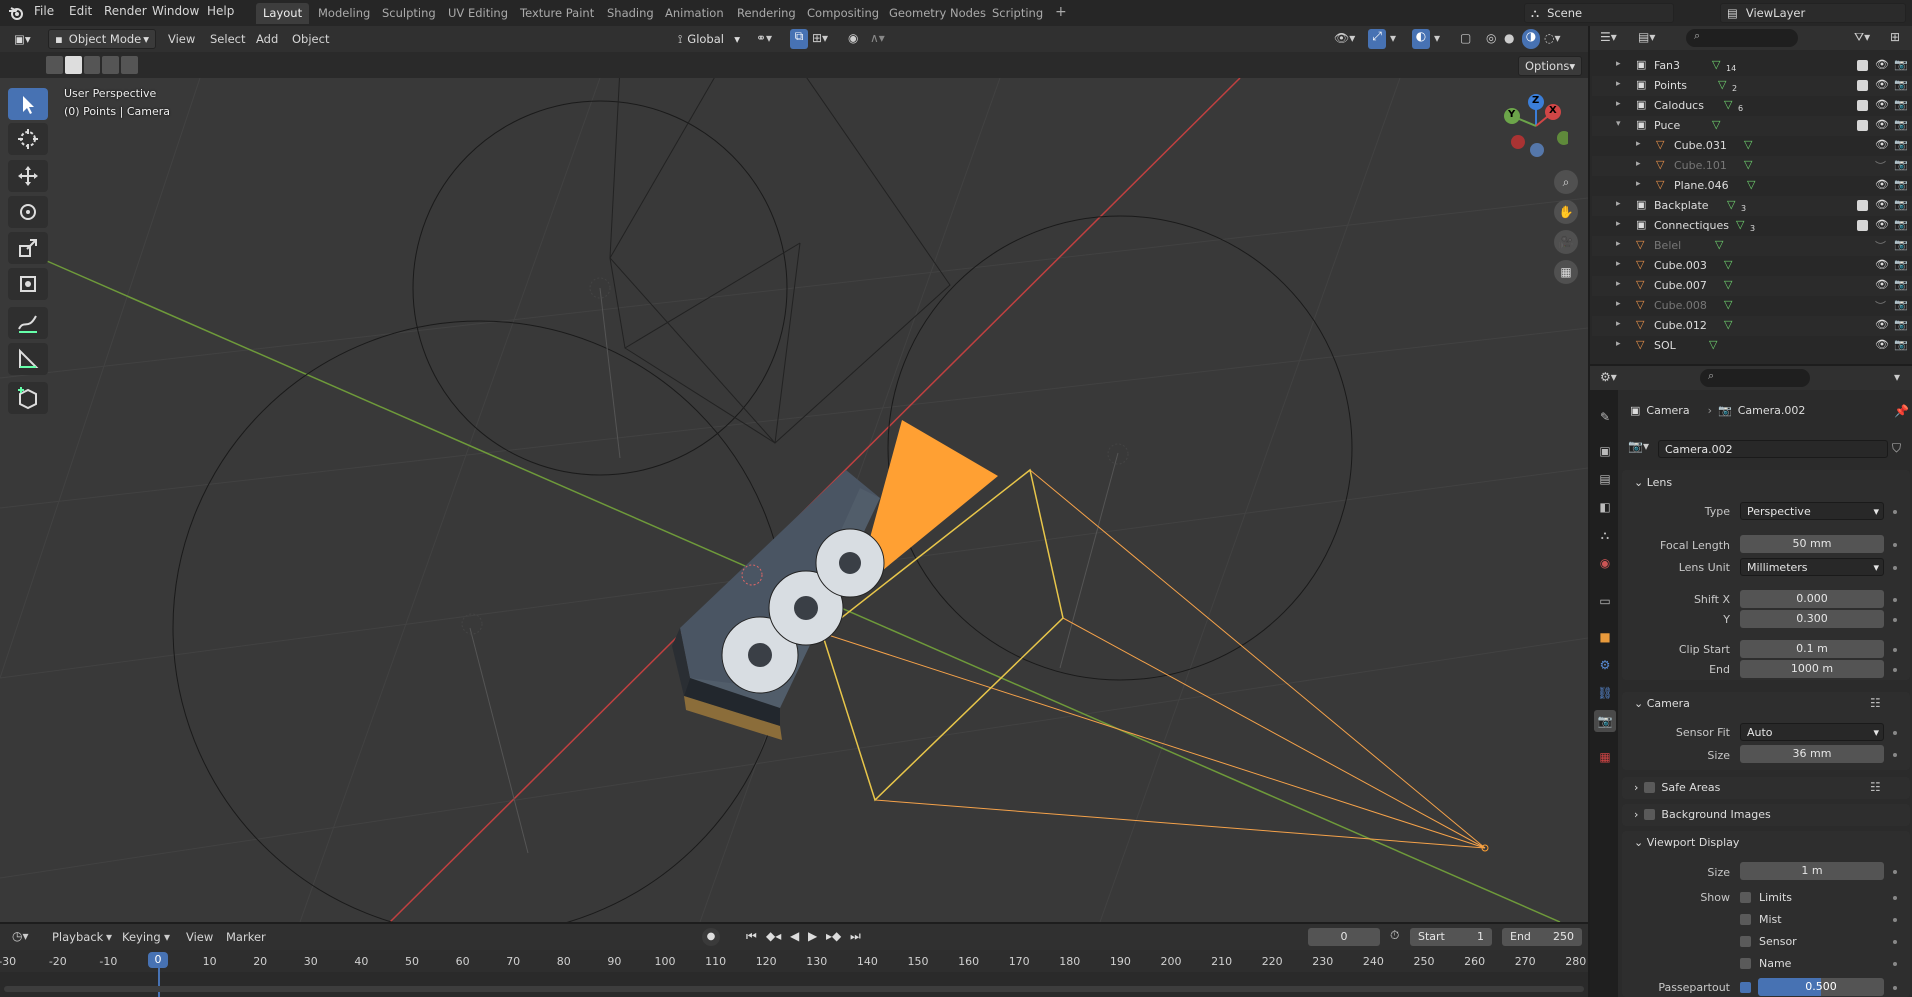  Describe the element at coordinates (1812, 511) in the screenshot. I see `lens-type-dropdown: Perspective ▾` at that location.